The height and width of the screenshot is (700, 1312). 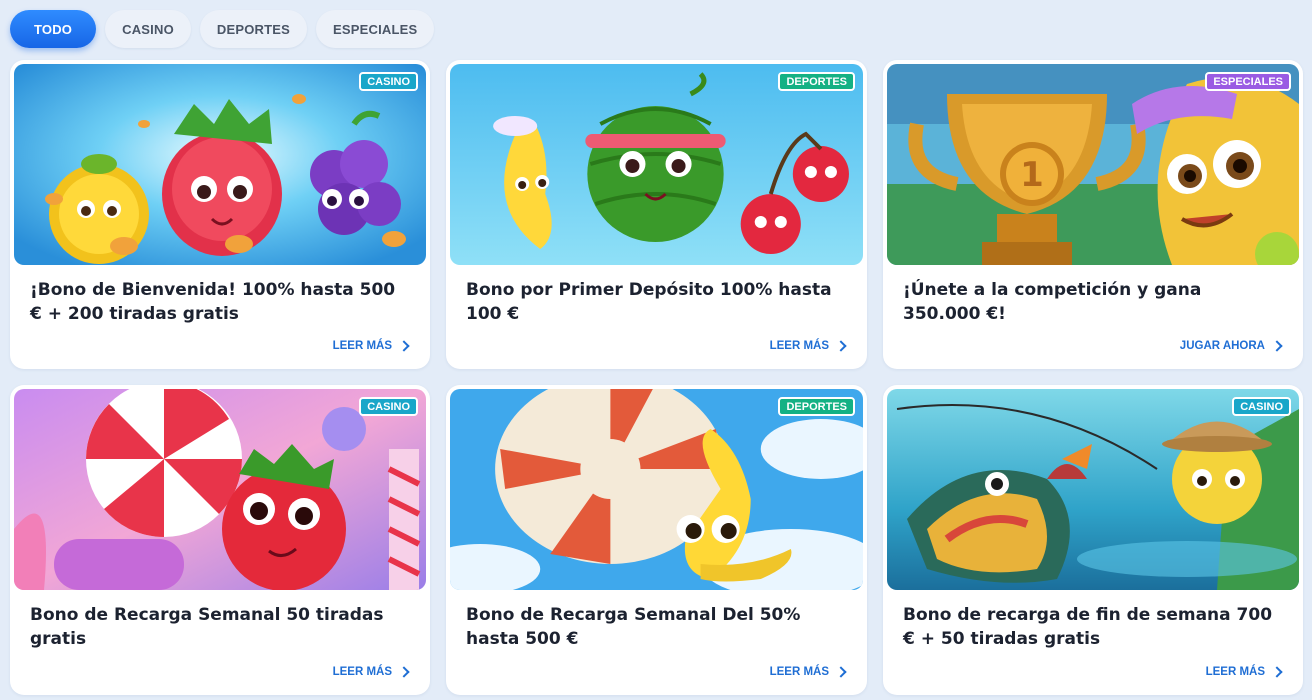 I want to click on svg-text: 1, so click(x=1032, y=175).